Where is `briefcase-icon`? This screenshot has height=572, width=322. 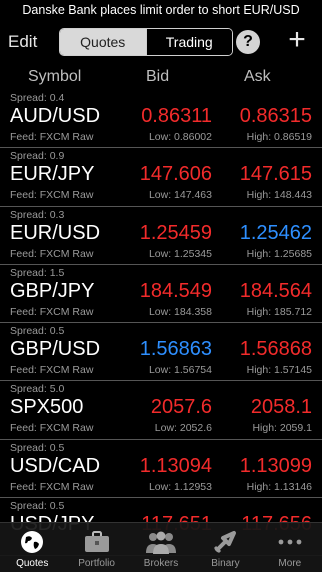
briefcase-icon is located at coordinates (96, 541).